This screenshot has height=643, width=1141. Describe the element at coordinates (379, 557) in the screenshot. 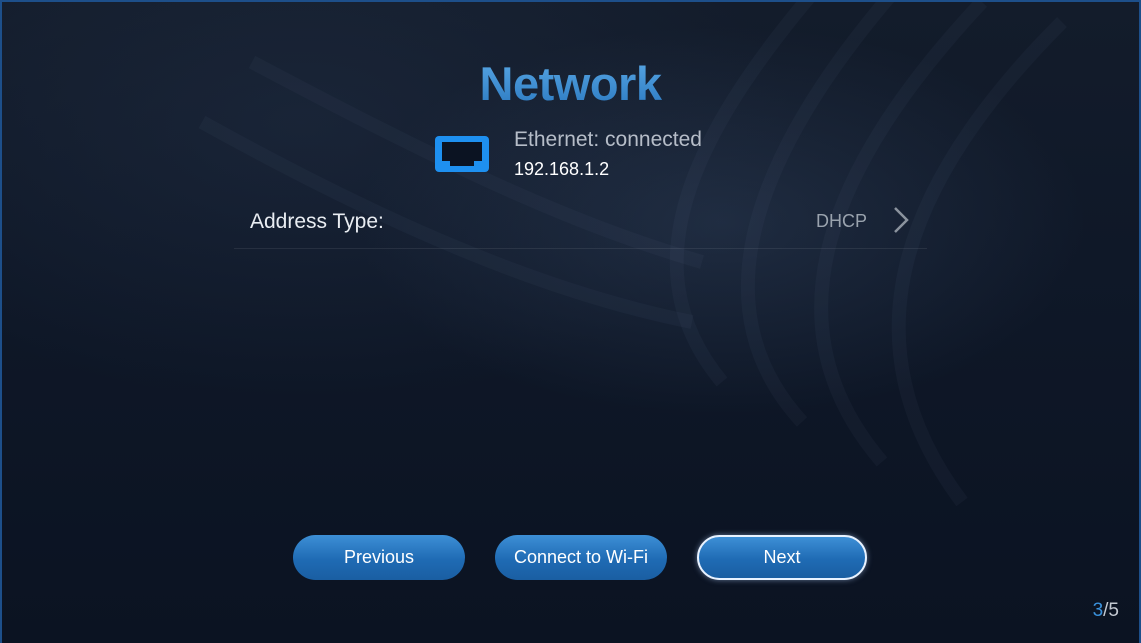

I see `previous-button: Previous` at that location.